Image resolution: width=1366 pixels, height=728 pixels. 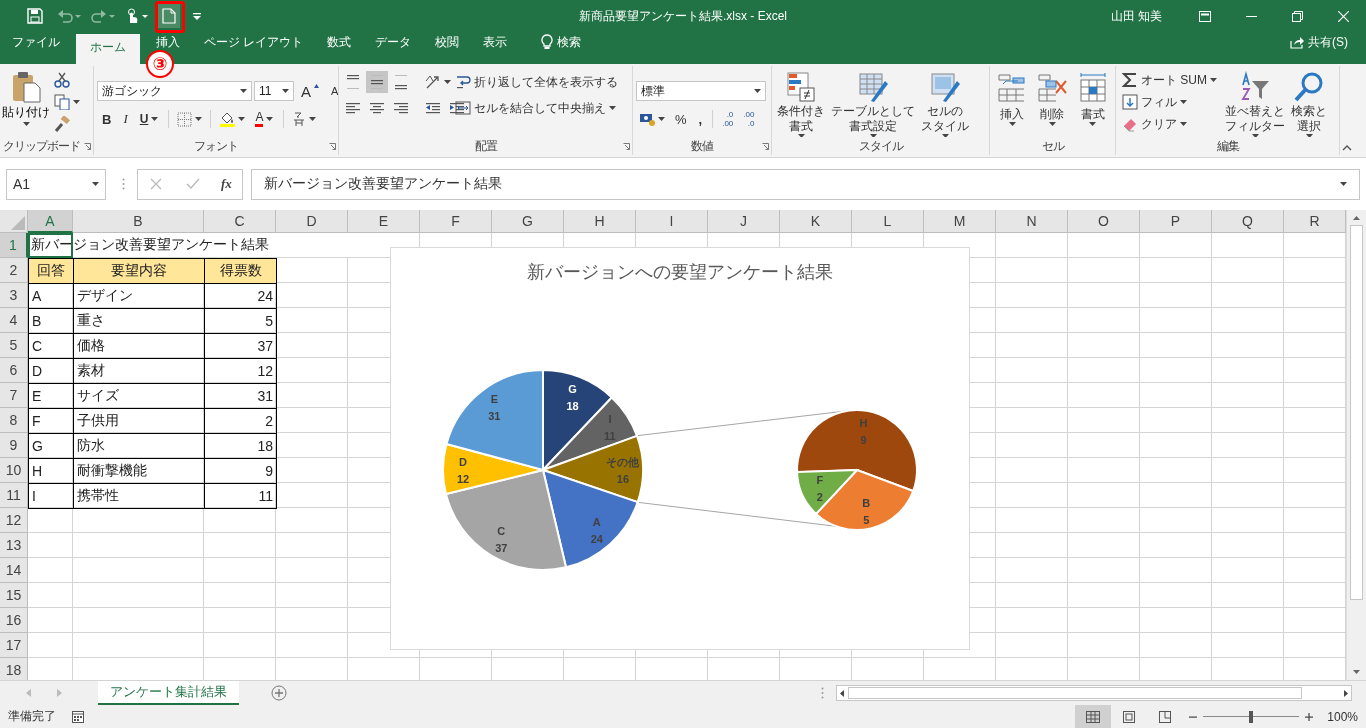 What do you see at coordinates (168, 42) in the screenshot?
I see `ribbon-tab: 挿入` at bounding box center [168, 42].